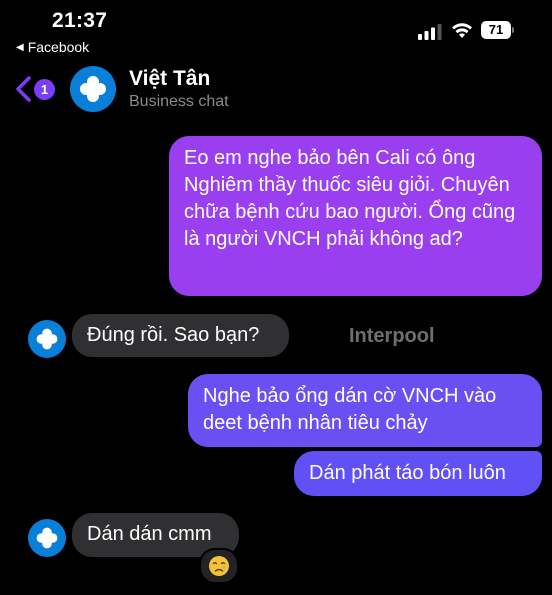 Image resolution: width=552 pixels, height=595 pixels. I want to click on incoming-message: Đúng rồi. Sao bạn?, so click(180, 335).